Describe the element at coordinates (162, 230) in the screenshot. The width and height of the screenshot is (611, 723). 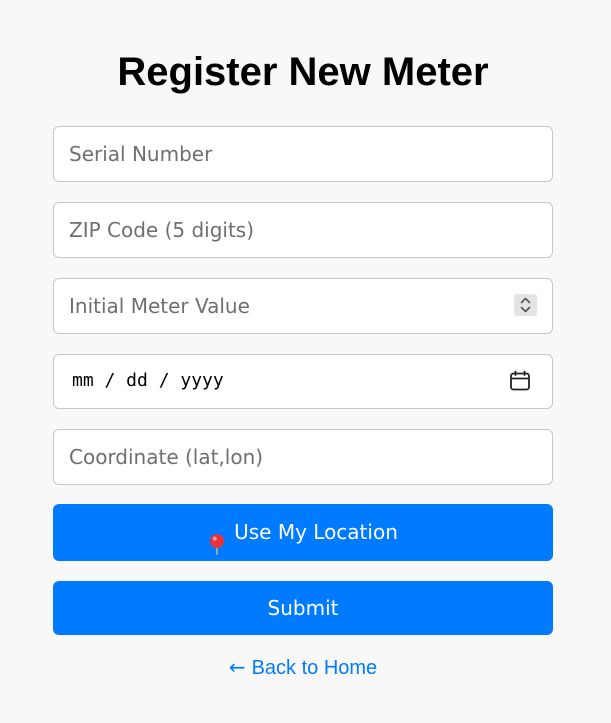
I see `zip-code-placeholder: ZIP Code (5 digits)` at that location.